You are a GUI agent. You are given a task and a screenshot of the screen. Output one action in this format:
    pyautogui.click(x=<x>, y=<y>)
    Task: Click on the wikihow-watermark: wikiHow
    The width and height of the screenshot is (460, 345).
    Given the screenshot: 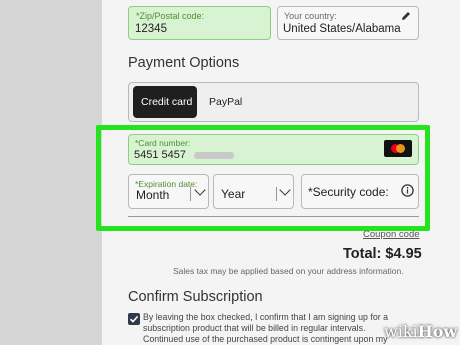 What is the action you would take?
    pyautogui.click(x=420, y=331)
    